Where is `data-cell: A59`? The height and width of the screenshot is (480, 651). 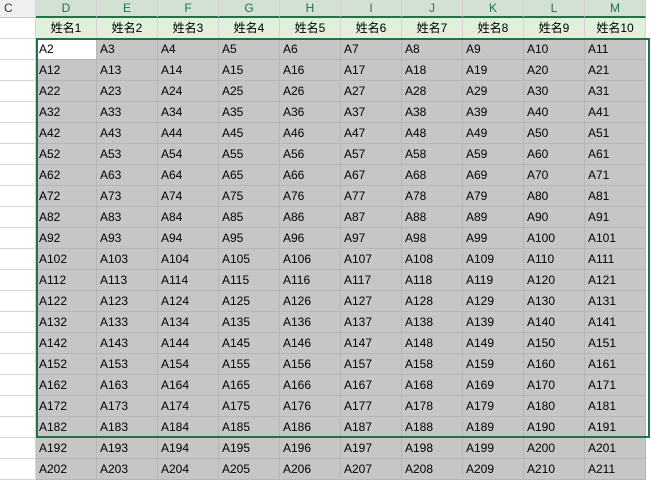 data-cell: A59 is located at coordinates (493, 154).